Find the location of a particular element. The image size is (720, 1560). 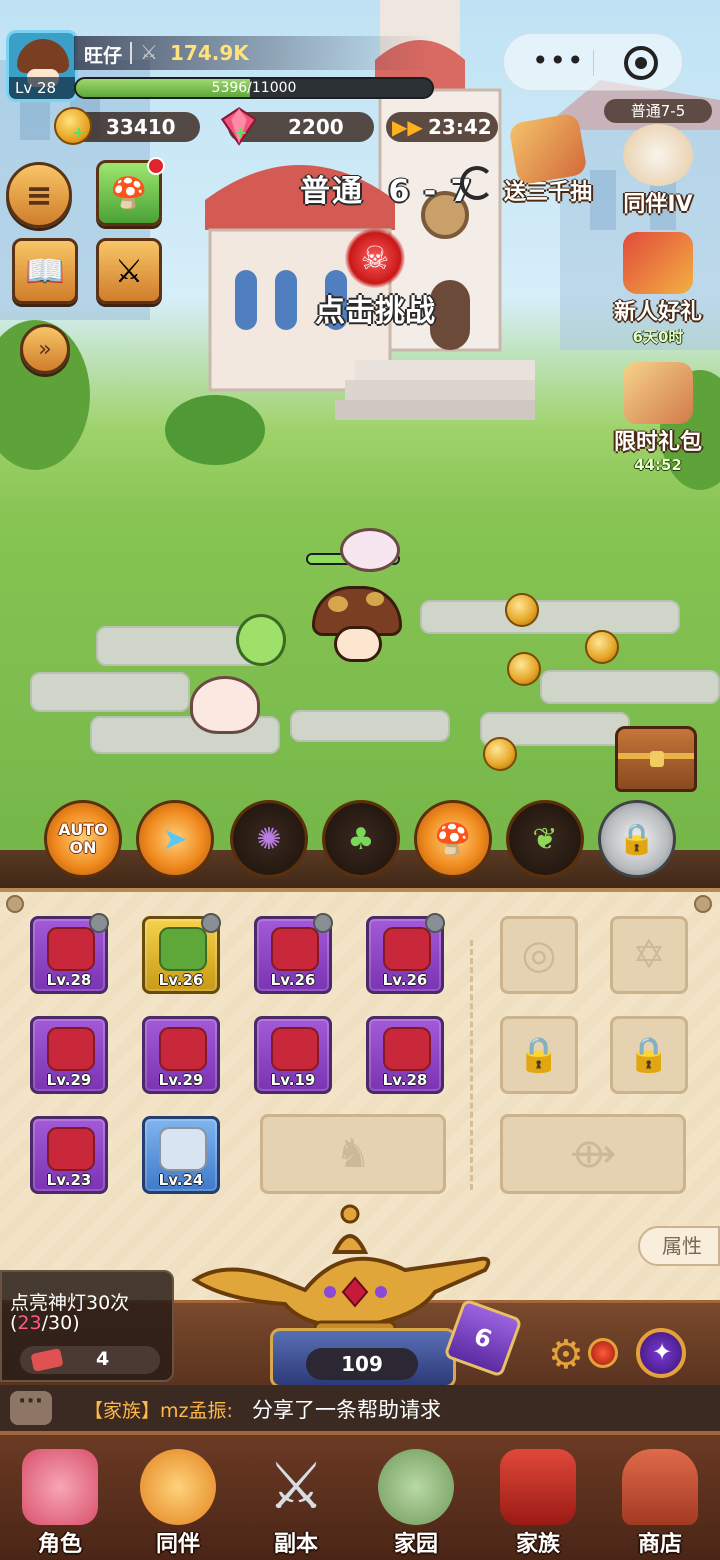

skill-dash: ➤ is located at coordinates (175, 839).